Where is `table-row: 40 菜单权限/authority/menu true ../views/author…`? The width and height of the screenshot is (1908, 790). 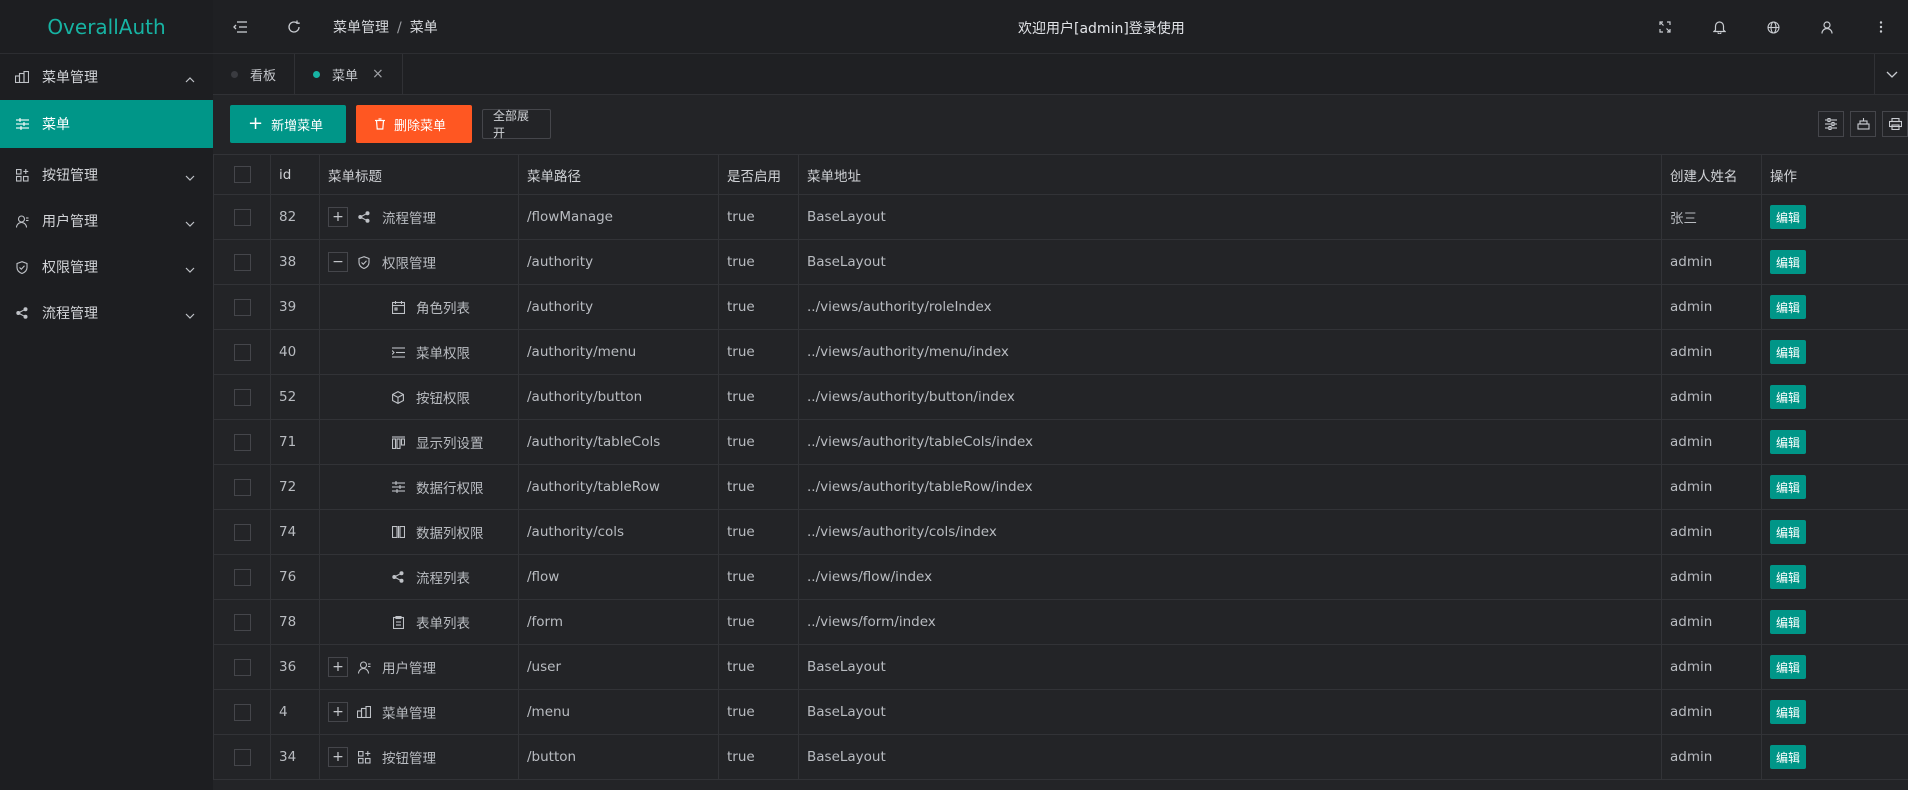 table-row: 40 菜单权限/authority/menu true ../views/author… is located at coordinates (1060, 352).